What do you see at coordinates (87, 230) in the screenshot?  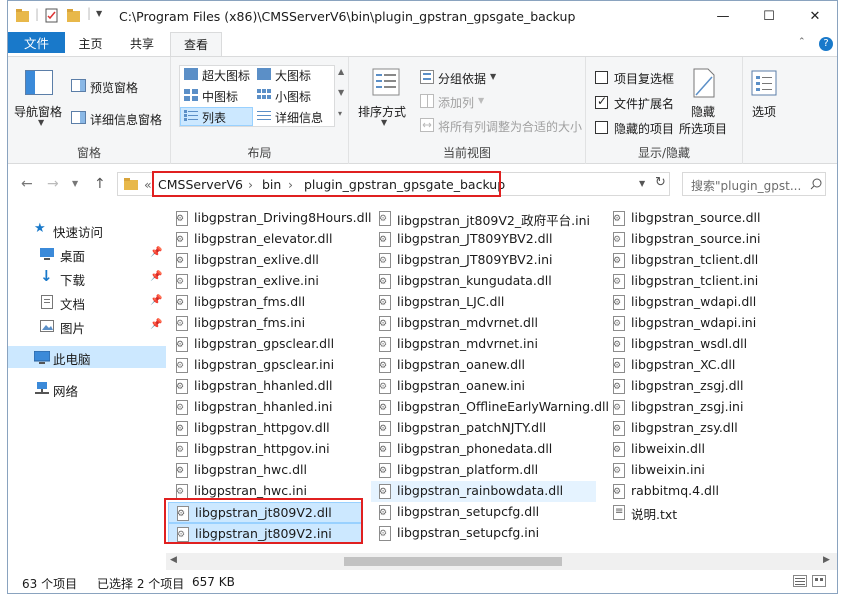 I see `nav-quick-access: ★ 快速访问` at bounding box center [87, 230].